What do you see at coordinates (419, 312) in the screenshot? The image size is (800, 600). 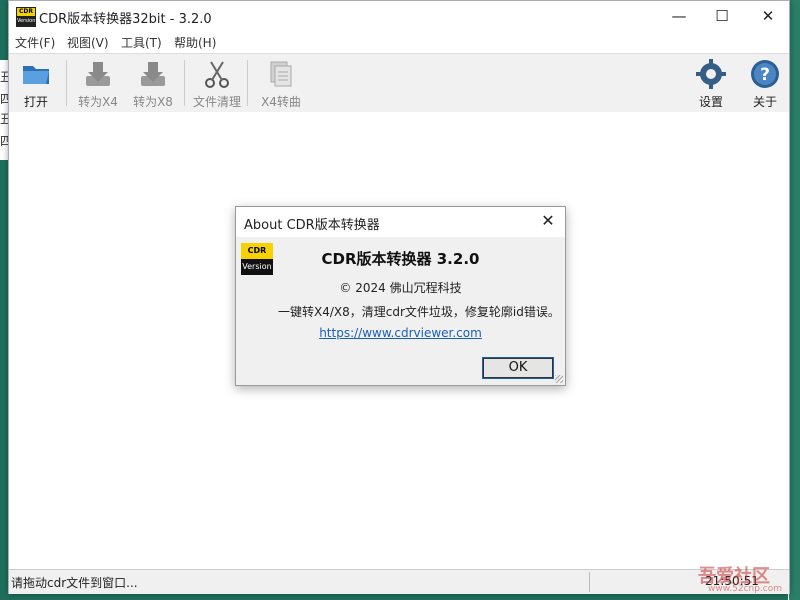 I see `description-text: 一键转X4/X8，清理cdr文件垃圾，修复轮廓id错误。` at bounding box center [419, 312].